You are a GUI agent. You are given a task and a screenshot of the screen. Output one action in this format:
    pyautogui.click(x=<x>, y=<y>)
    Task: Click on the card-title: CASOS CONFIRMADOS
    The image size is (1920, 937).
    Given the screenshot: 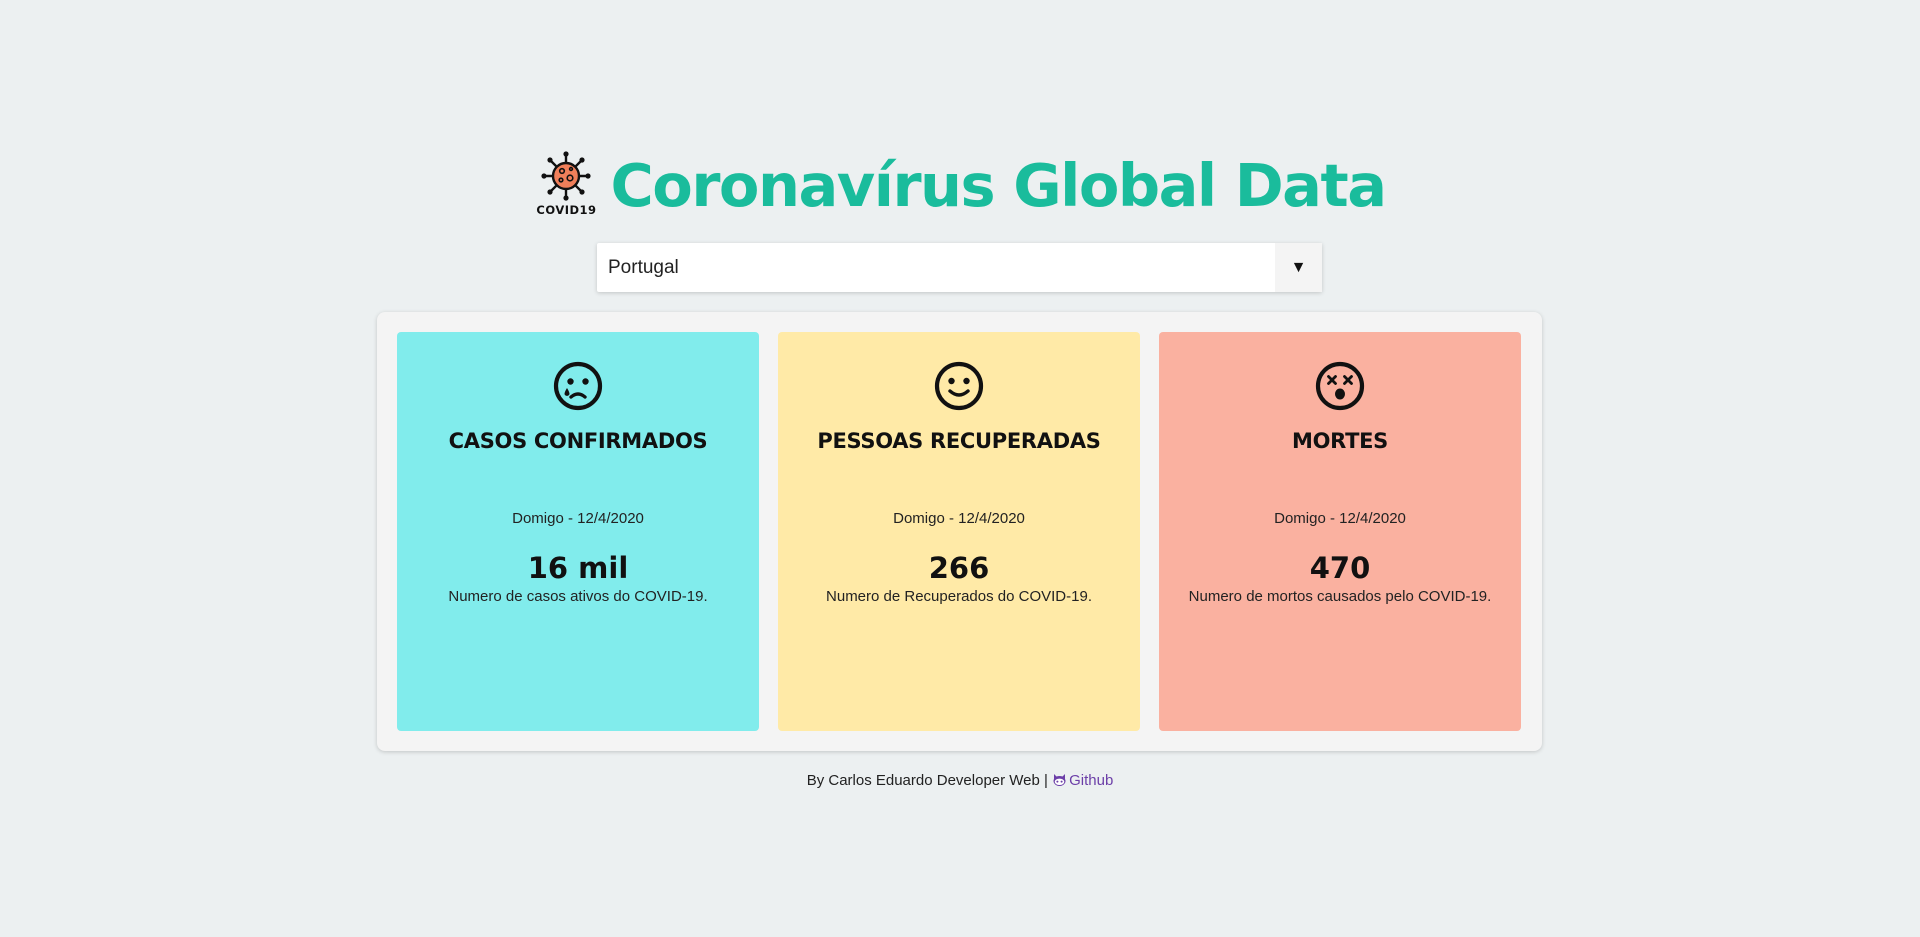 What is the action you would take?
    pyautogui.click(x=578, y=441)
    